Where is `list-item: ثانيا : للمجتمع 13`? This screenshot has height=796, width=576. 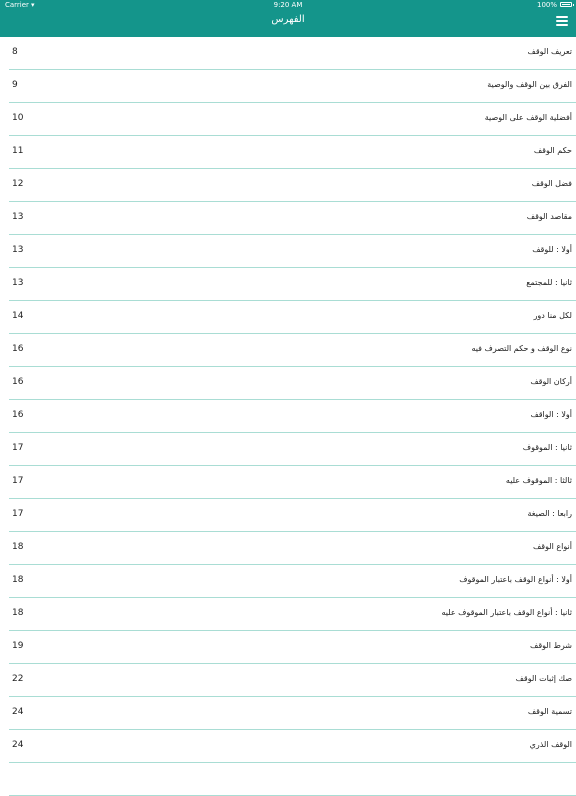 list-item: ثانيا : للمجتمع 13 is located at coordinates (292, 284).